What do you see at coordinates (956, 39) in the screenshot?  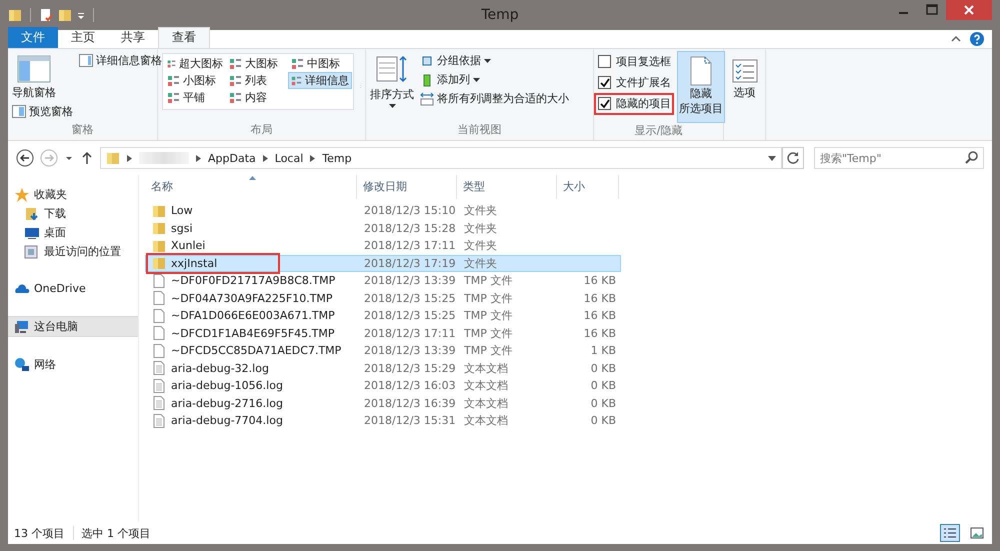 I see `collapse-ribbon-icon` at bounding box center [956, 39].